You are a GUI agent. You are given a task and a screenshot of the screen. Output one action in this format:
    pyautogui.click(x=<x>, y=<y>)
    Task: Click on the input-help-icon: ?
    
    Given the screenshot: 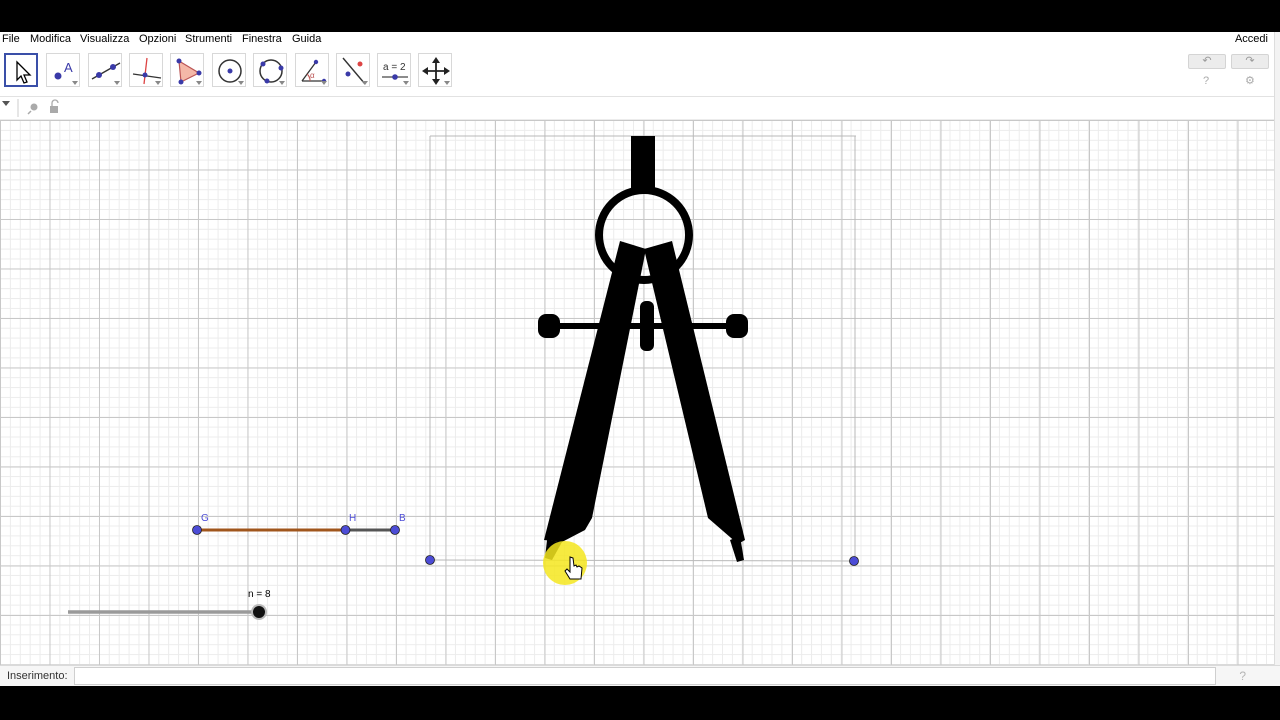 What is the action you would take?
    pyautogui.click(x=1242, y=676)
    